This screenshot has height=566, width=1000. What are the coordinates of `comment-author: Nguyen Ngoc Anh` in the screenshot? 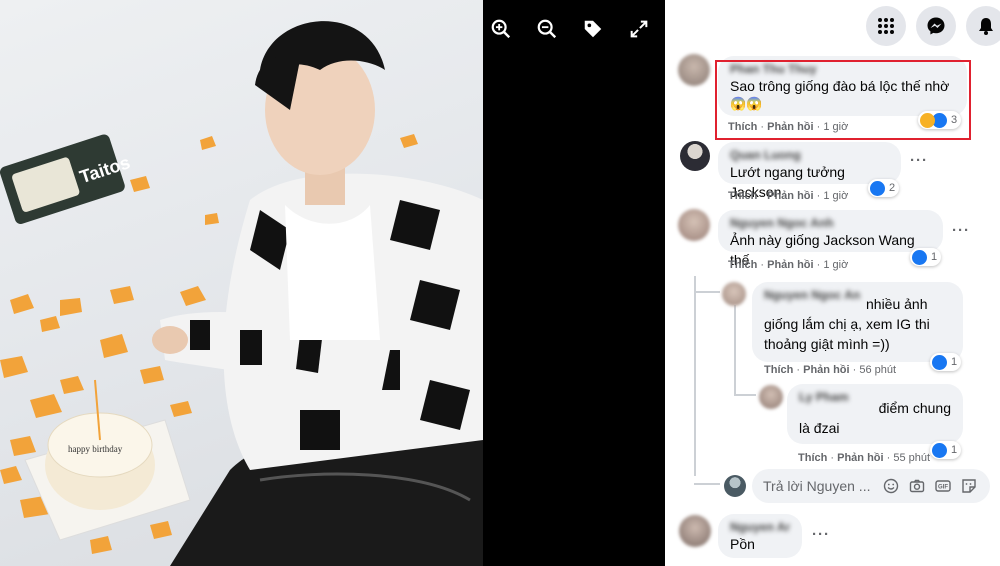 It's located at (830, 223).